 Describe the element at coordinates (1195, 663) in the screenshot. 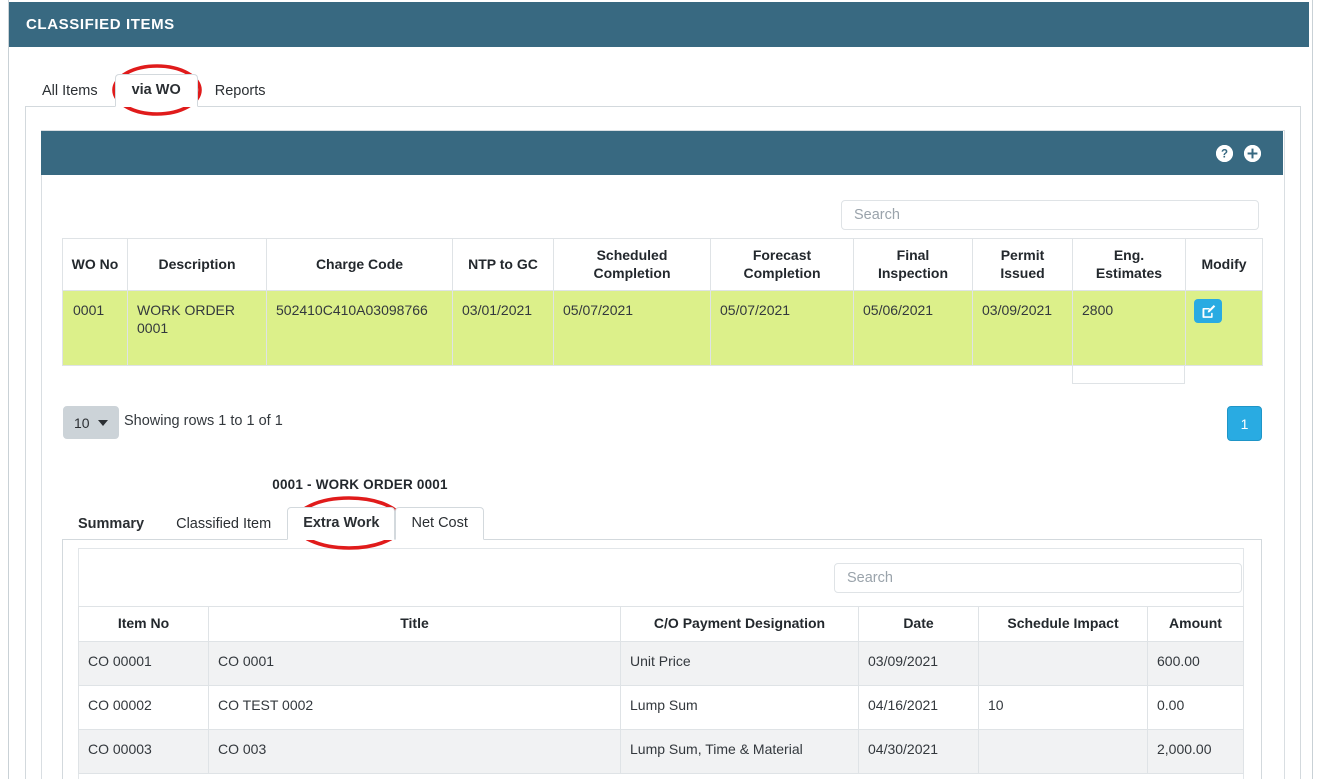

I see `cell-amount: 600.00` at that location.